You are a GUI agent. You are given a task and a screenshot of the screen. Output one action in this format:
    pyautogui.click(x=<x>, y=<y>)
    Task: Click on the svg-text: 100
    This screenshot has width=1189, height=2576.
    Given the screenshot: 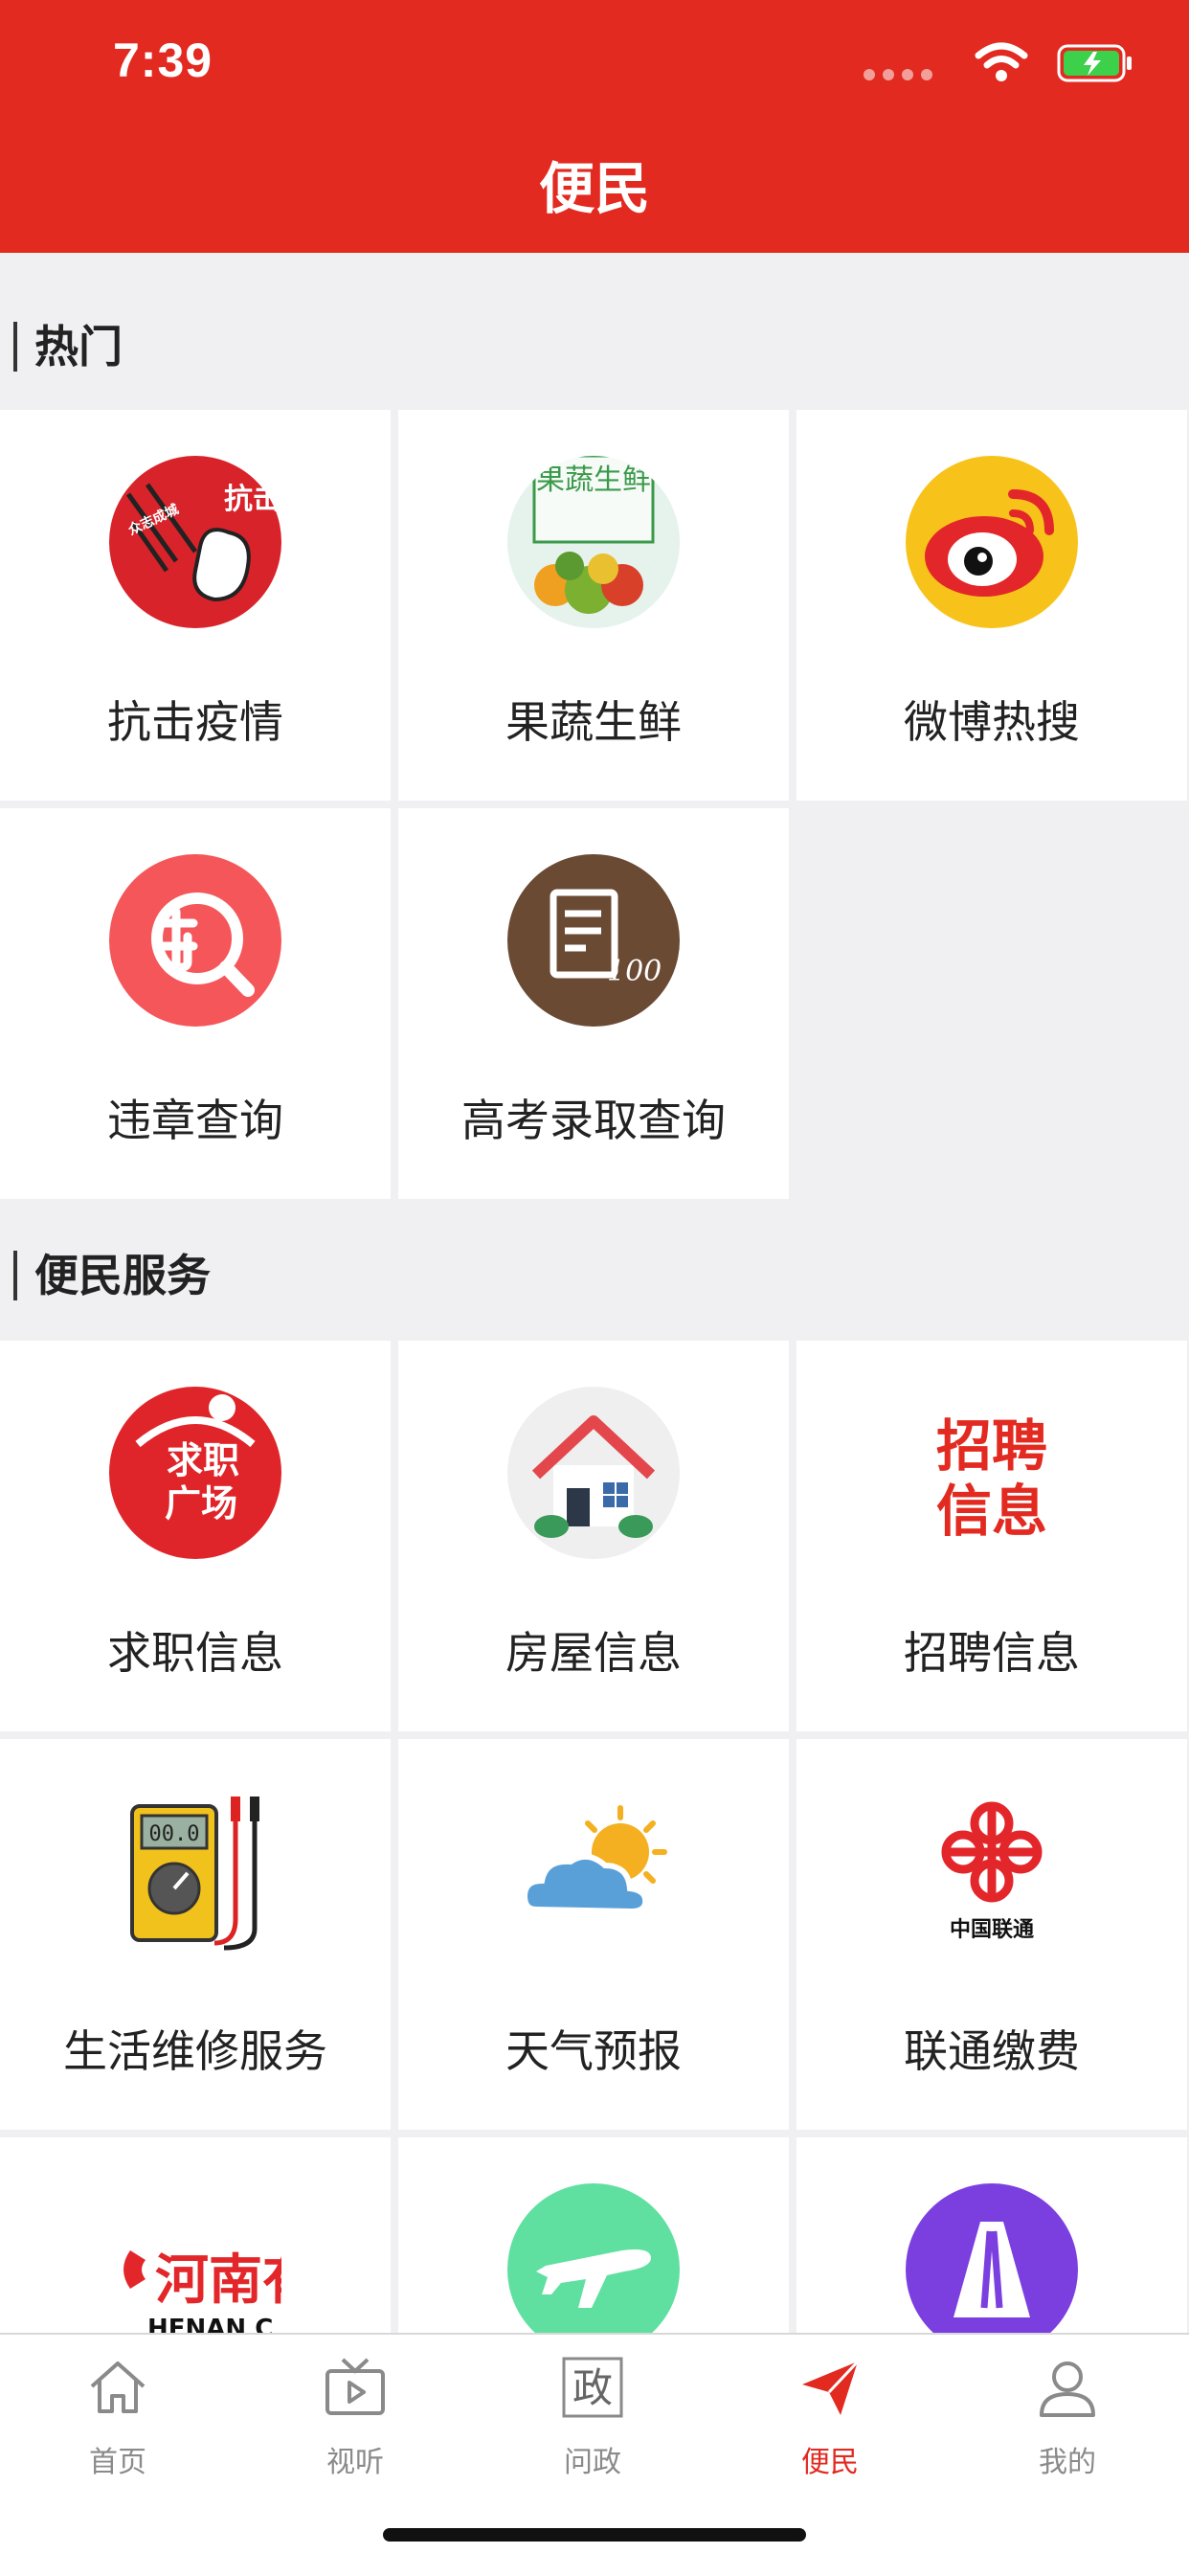 What is the action you would take?
    pyautogui.click(x=634, y=971)
    